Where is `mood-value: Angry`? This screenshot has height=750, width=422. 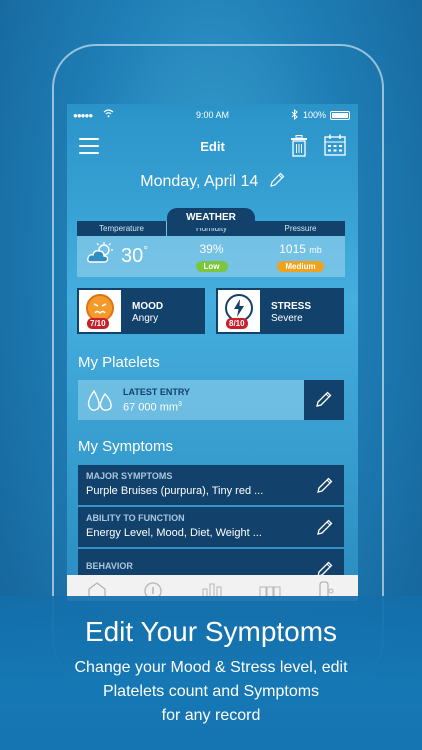 mood-value: Angry is located at coordinates (145, 318).